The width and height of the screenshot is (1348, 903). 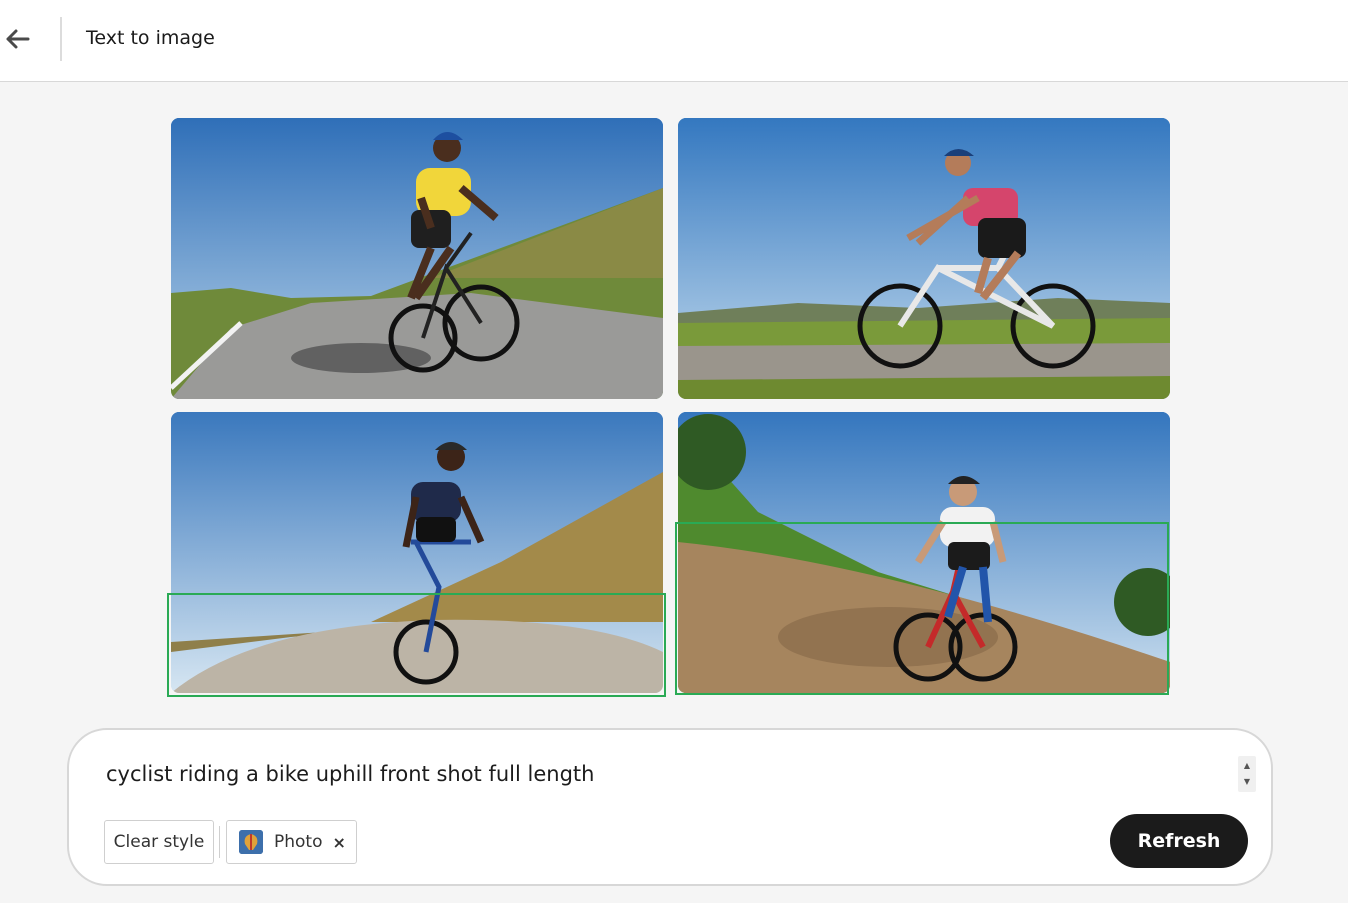 What do you see at coordinates (61, 39) in the screenshot?
I see `header-divider` at bounding box center [61, 39].